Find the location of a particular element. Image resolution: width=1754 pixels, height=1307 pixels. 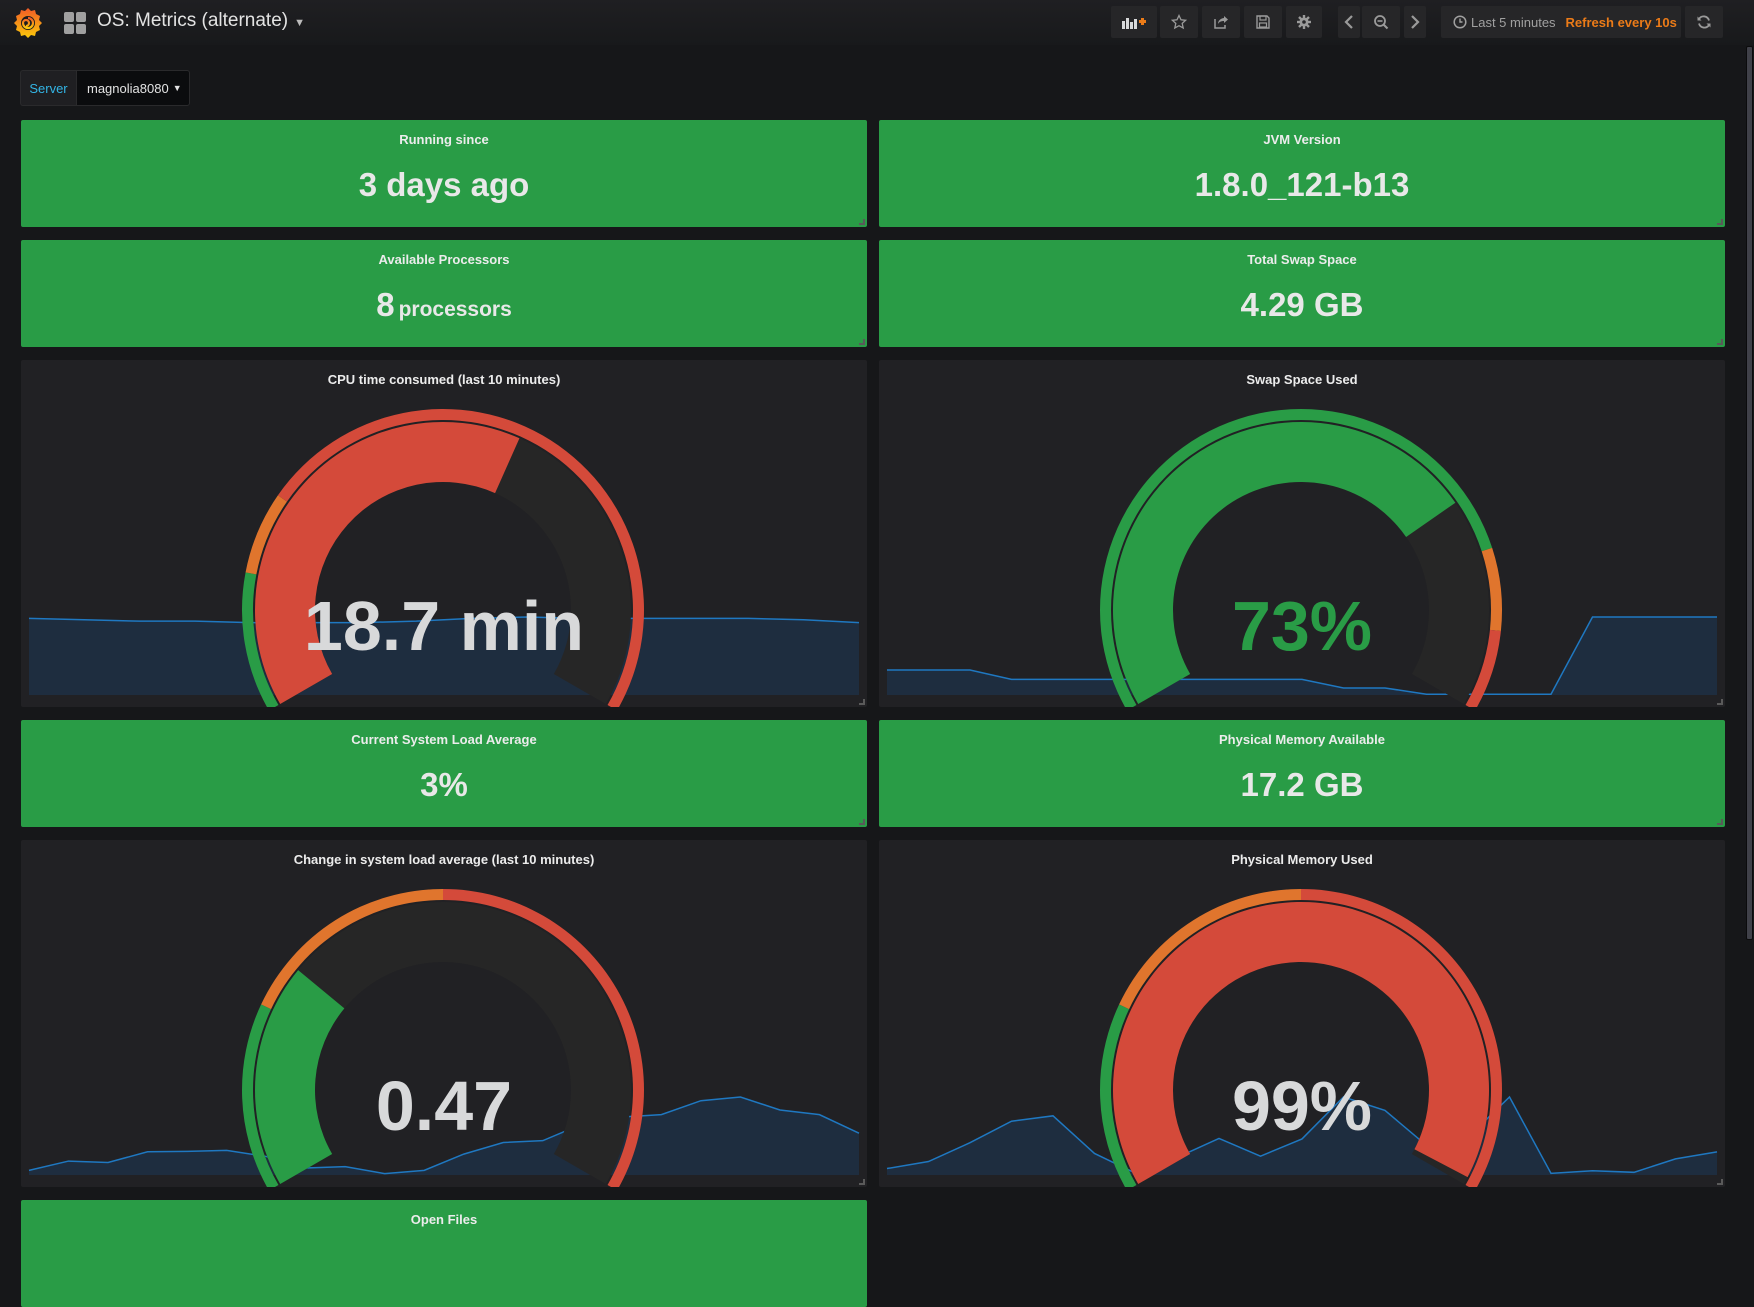

gauge-value: 99% is located at coordinates (1302, 1106).